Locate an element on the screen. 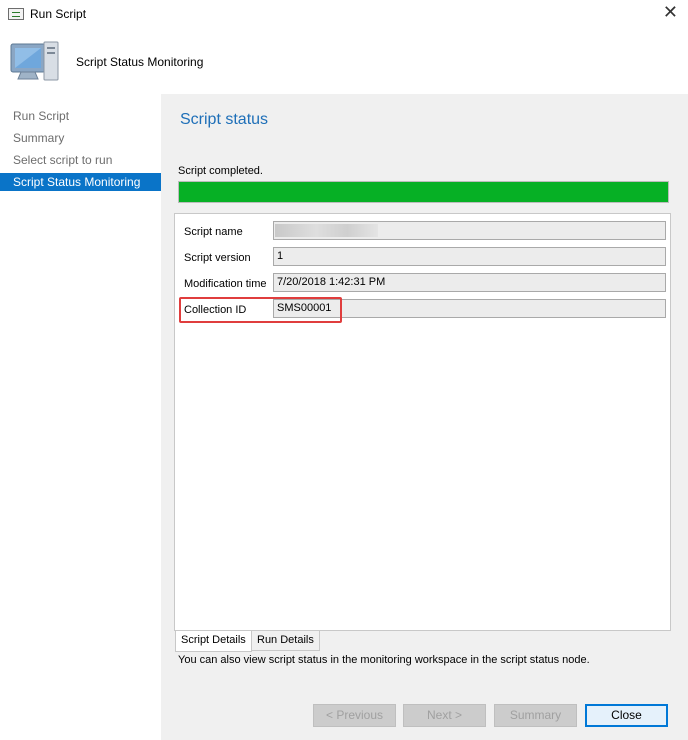 The image size is (688, 740). computer-monitor-icon is located at coordinates (34, 61).